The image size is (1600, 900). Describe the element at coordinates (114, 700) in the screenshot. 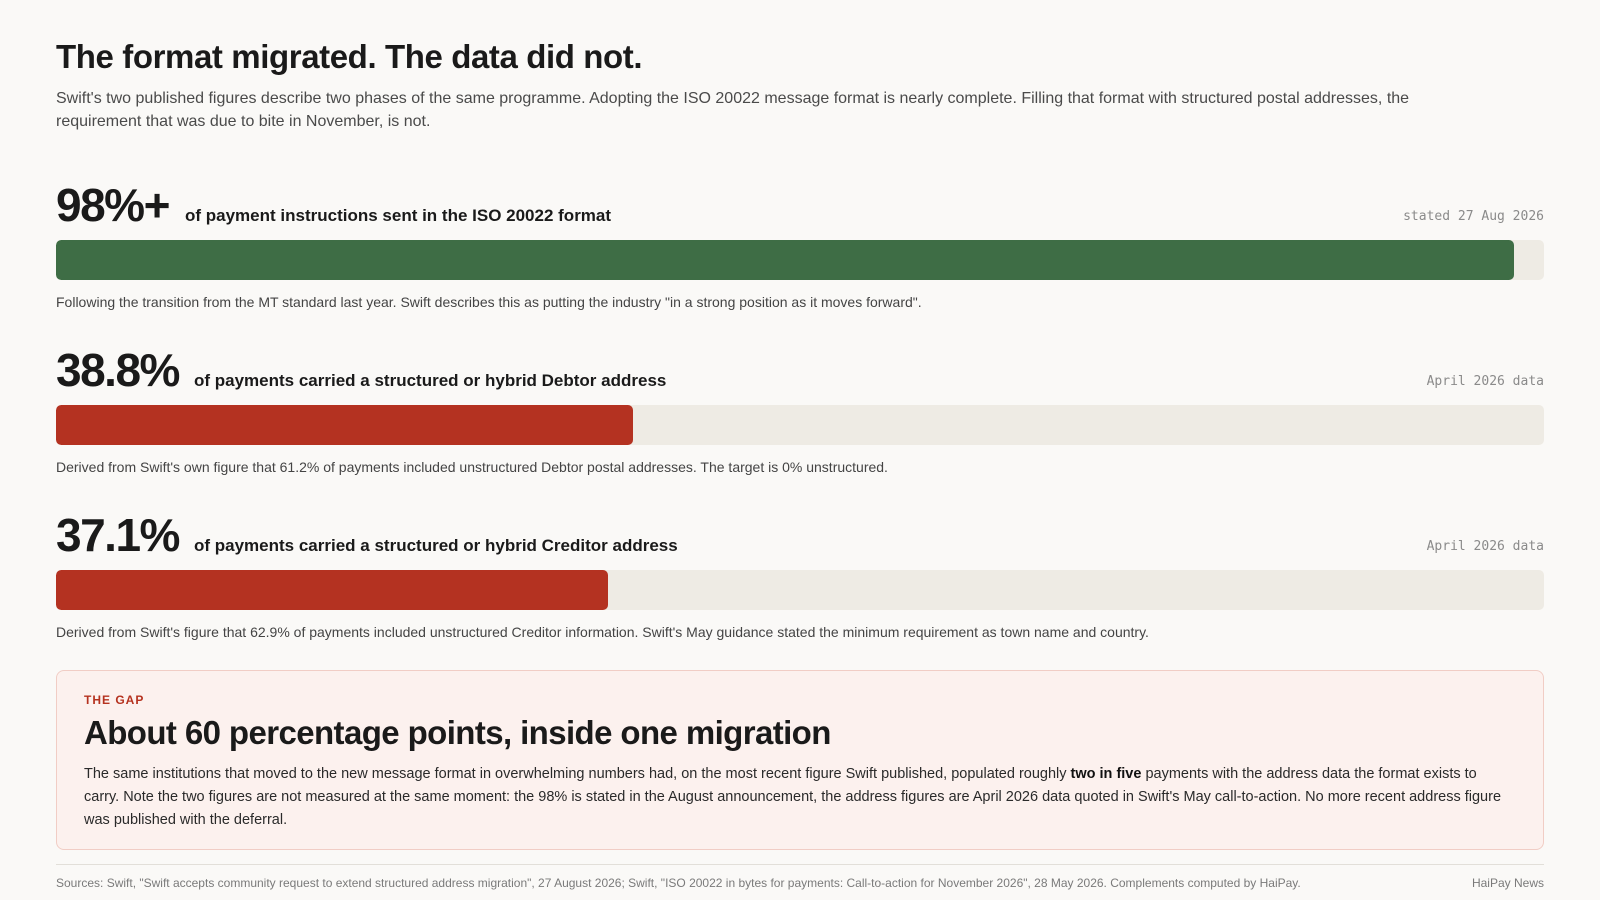

I see `gap-kicker: THE GAP` at that location.